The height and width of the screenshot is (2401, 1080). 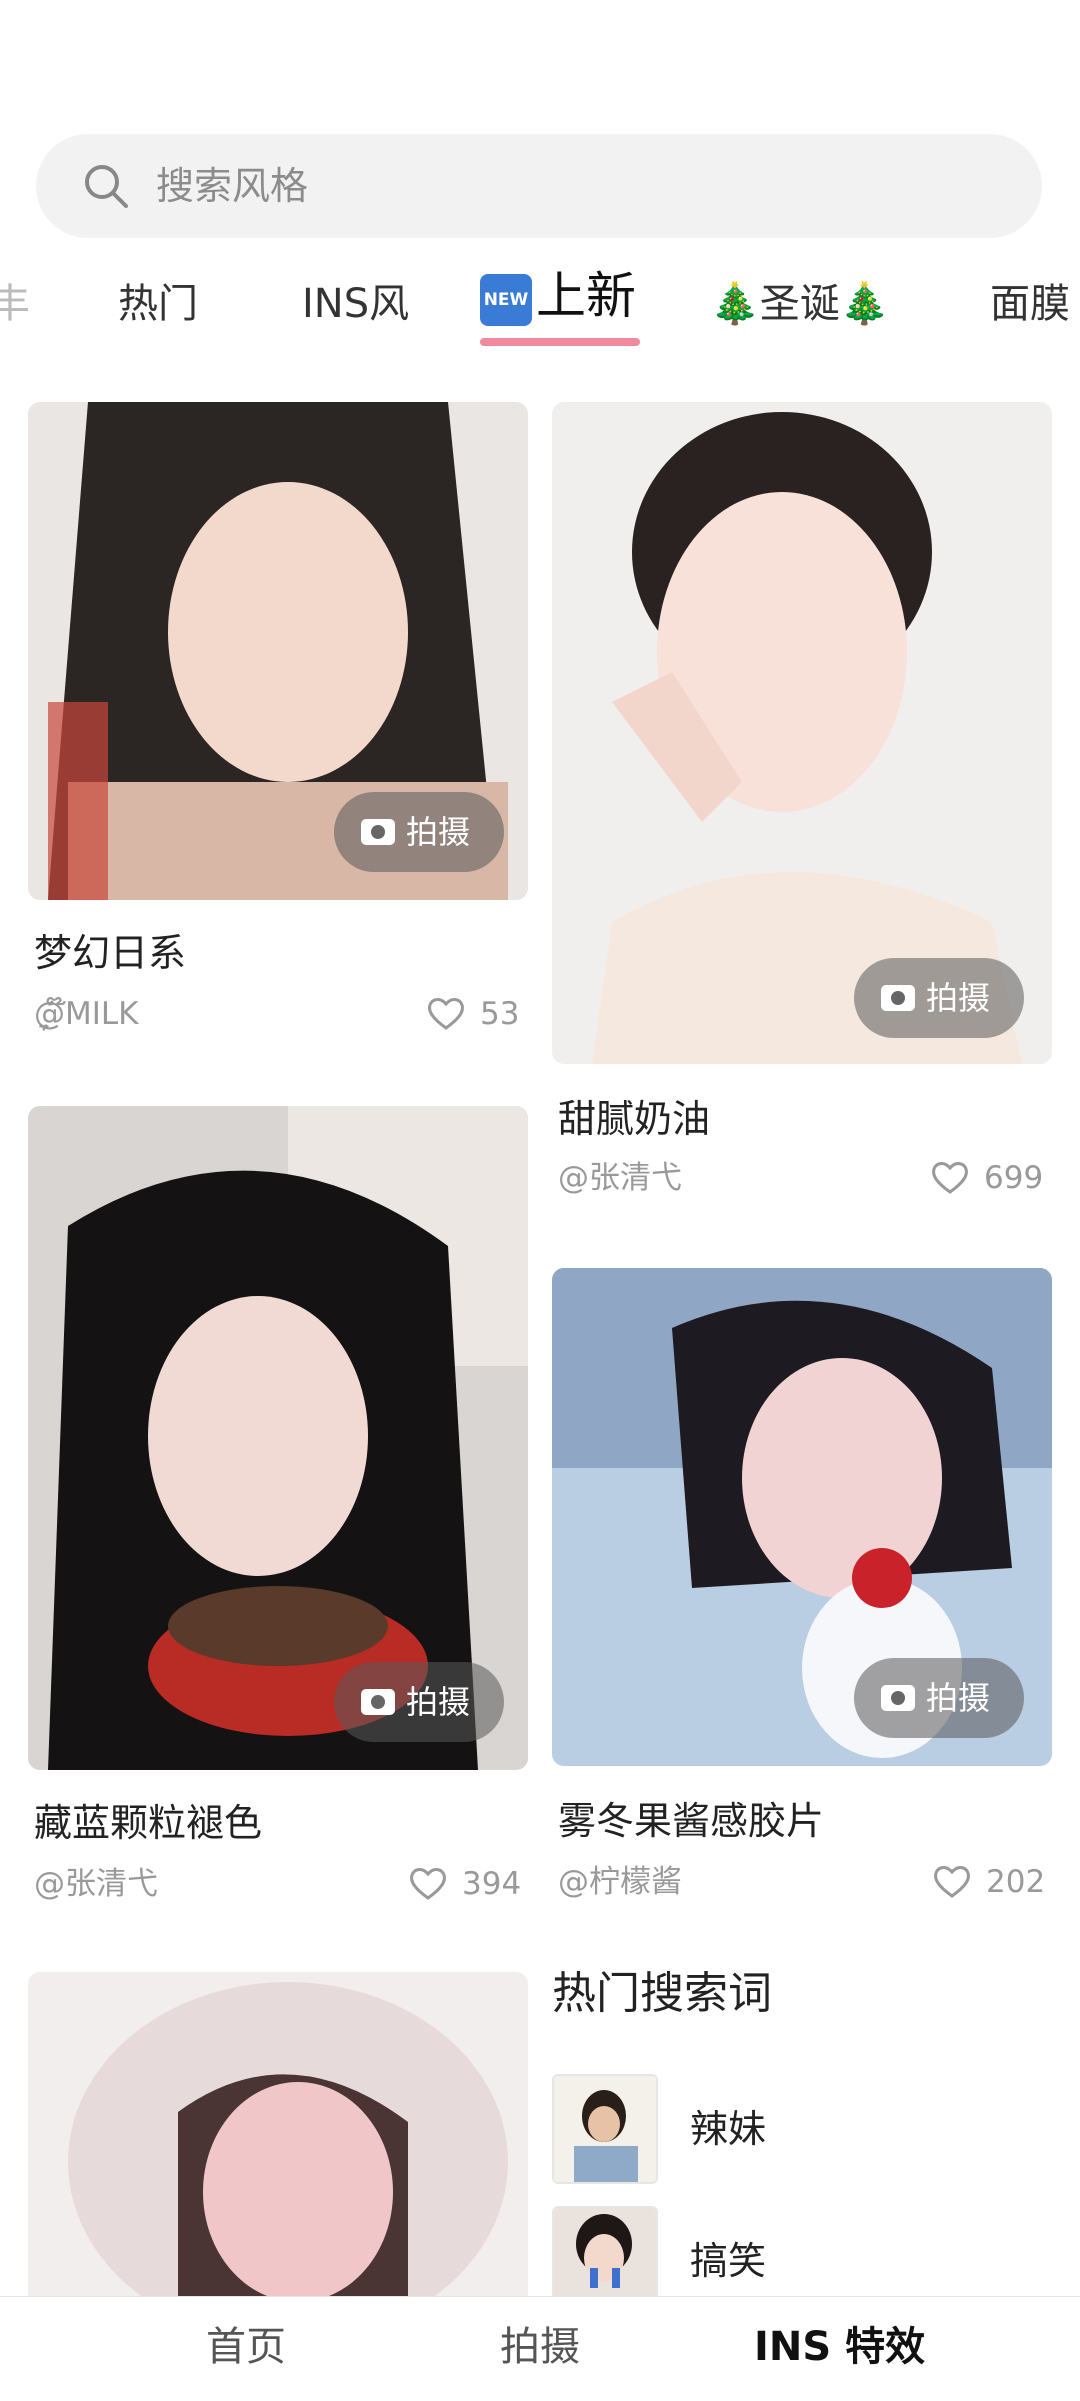 I want to click on hot-search-thumbnail, so click(x=605, y=2129).